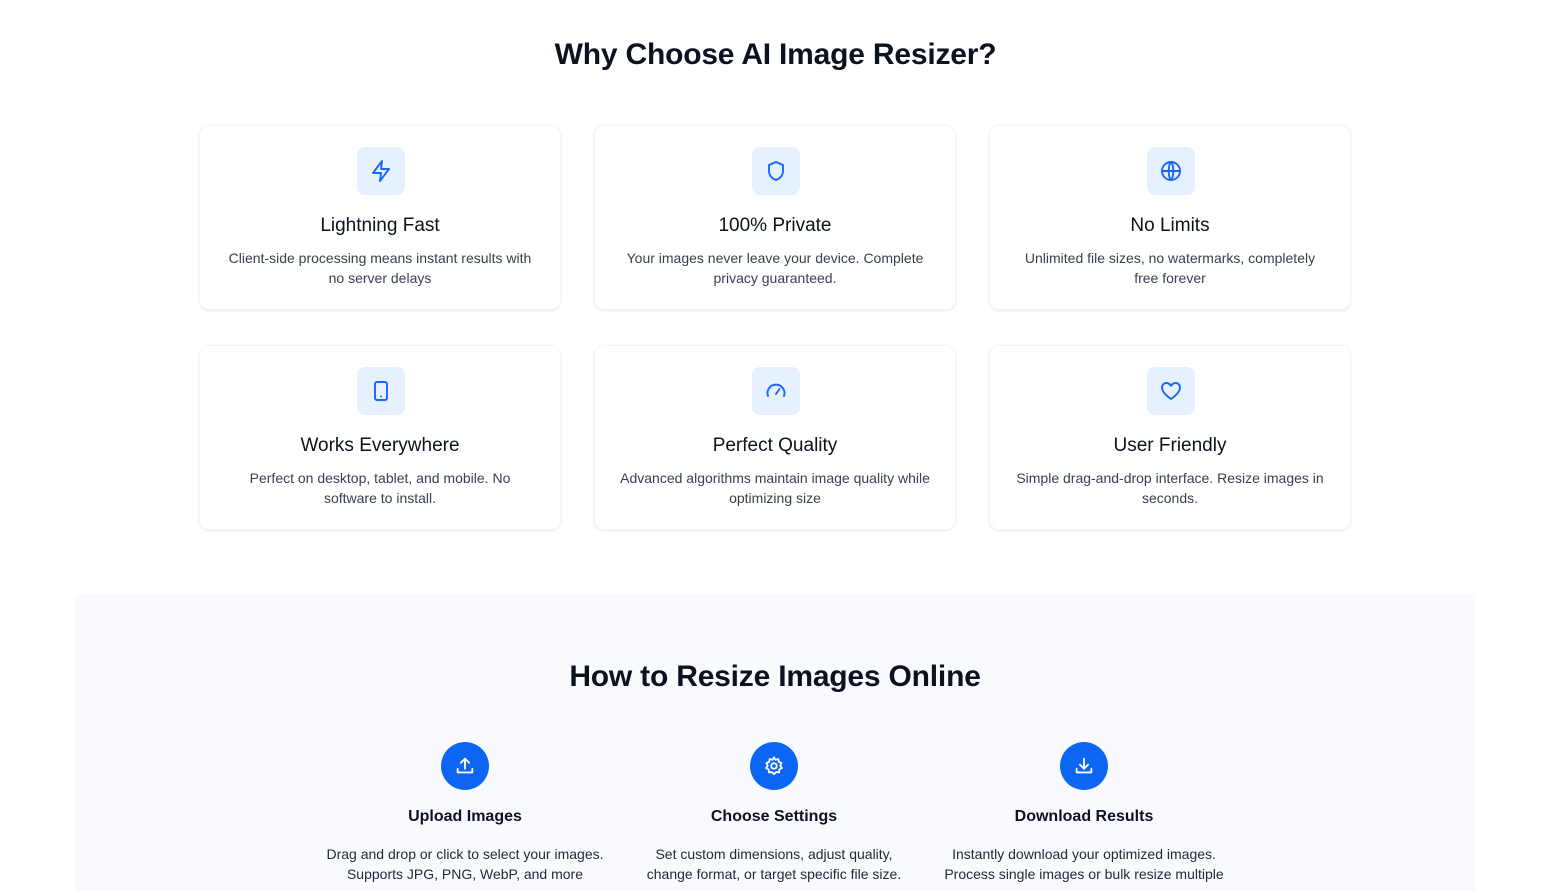 The width and height of the screenshot is (1551, 891). Describe the element at coordinates (774, 816) in the screenshot. I see `step-title: Choose Settings` at that location.